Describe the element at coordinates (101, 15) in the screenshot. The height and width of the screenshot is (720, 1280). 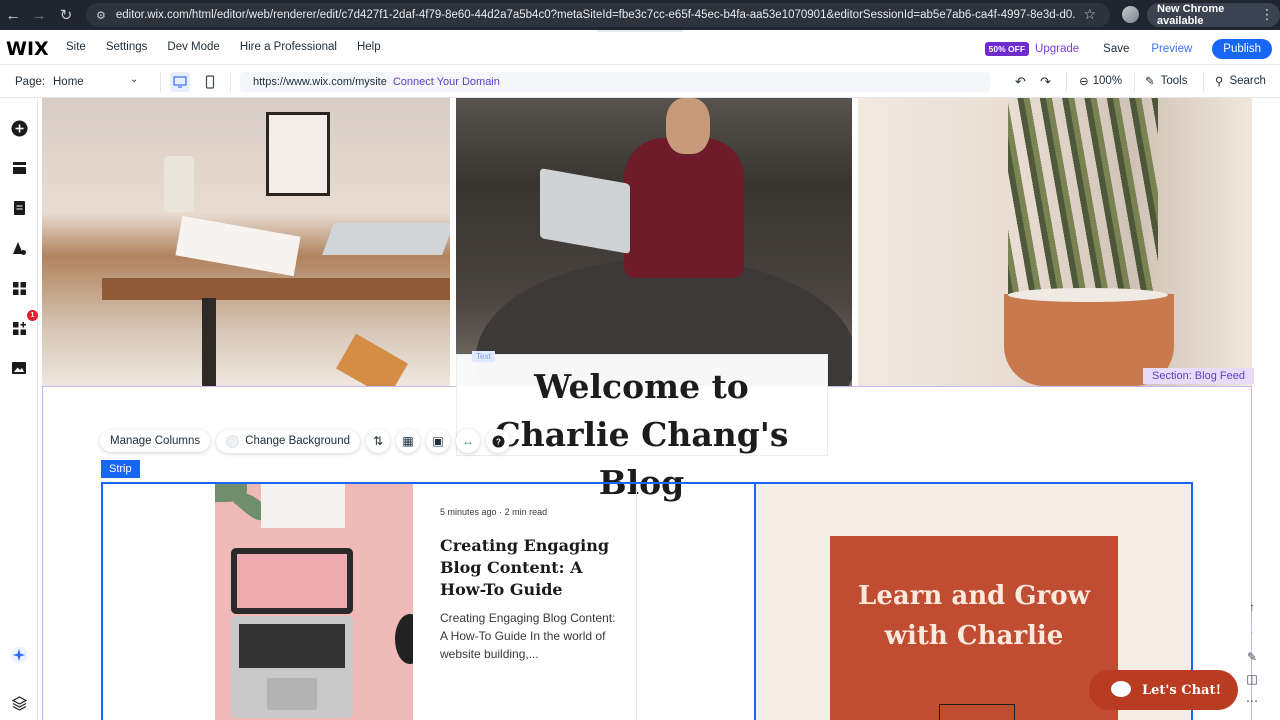
I see `site-info-icon: ⚙` at that location.